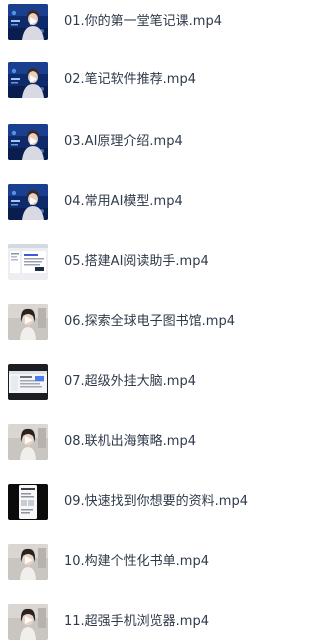 The height and width of the screenshot is (644, 320). I want to click on file-name: 06.探索全球电子图书馆.mp4, so click(149, 321).